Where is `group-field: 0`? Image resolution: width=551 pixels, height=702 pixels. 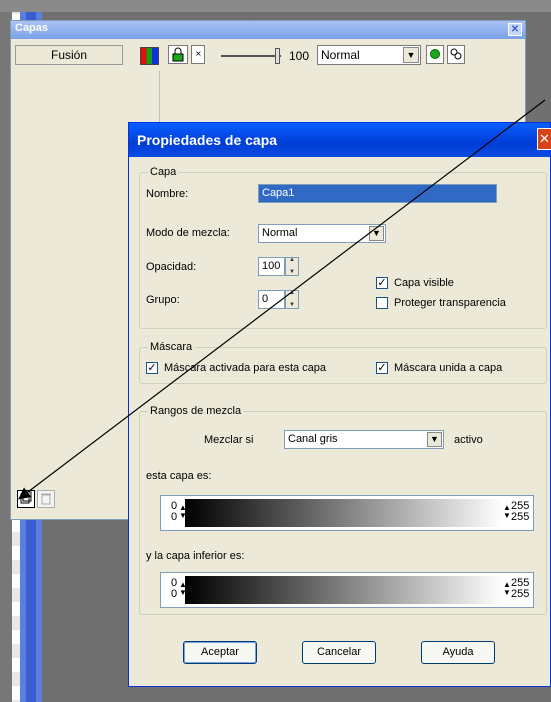 group-field: 0 is located at coordinates (271, 299).